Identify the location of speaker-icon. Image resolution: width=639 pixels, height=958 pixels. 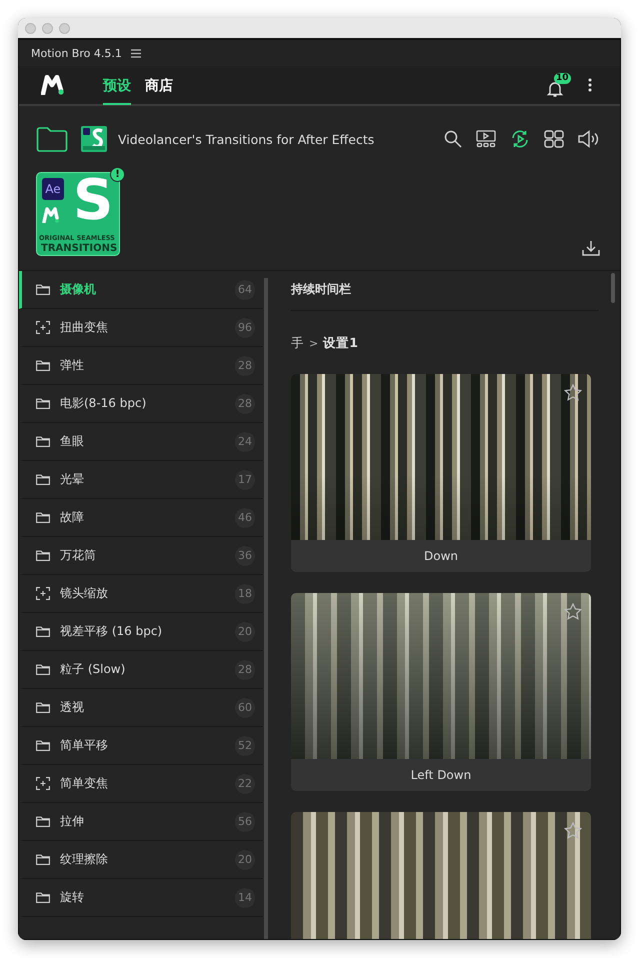
(589, 139).